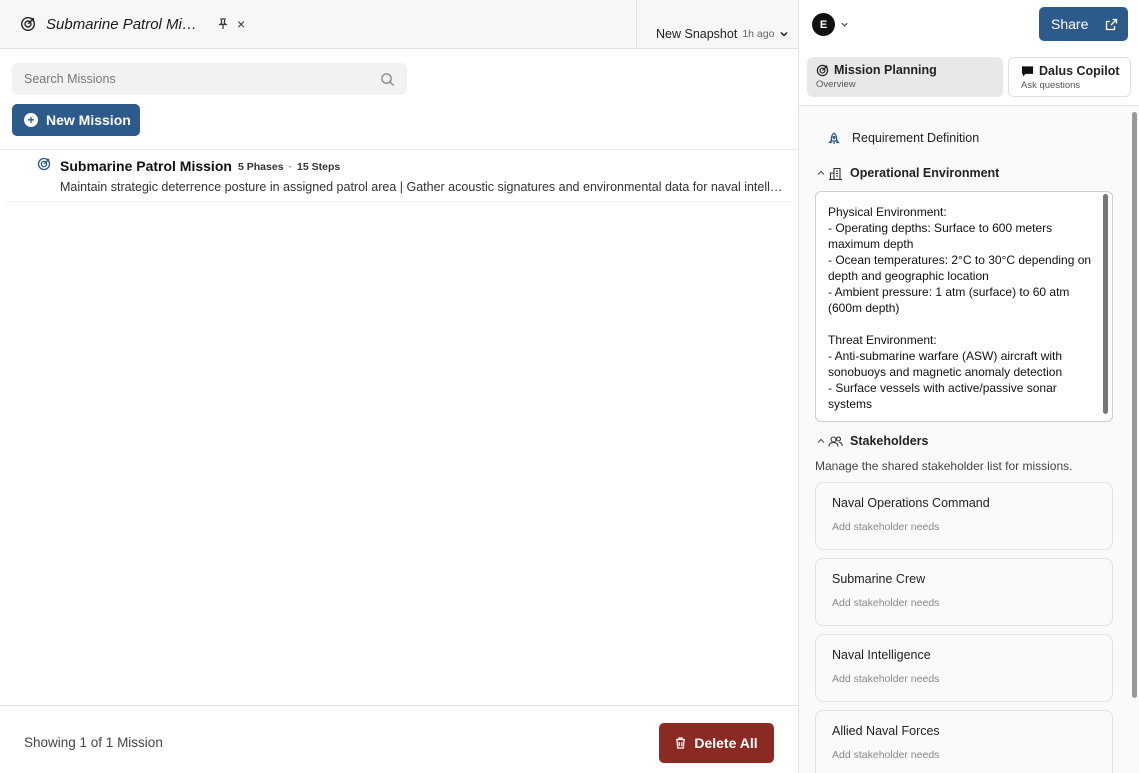 This screenshot has height=773, width=1139. I want to click on new-mission-button: + New Mission, so click(76, 120).